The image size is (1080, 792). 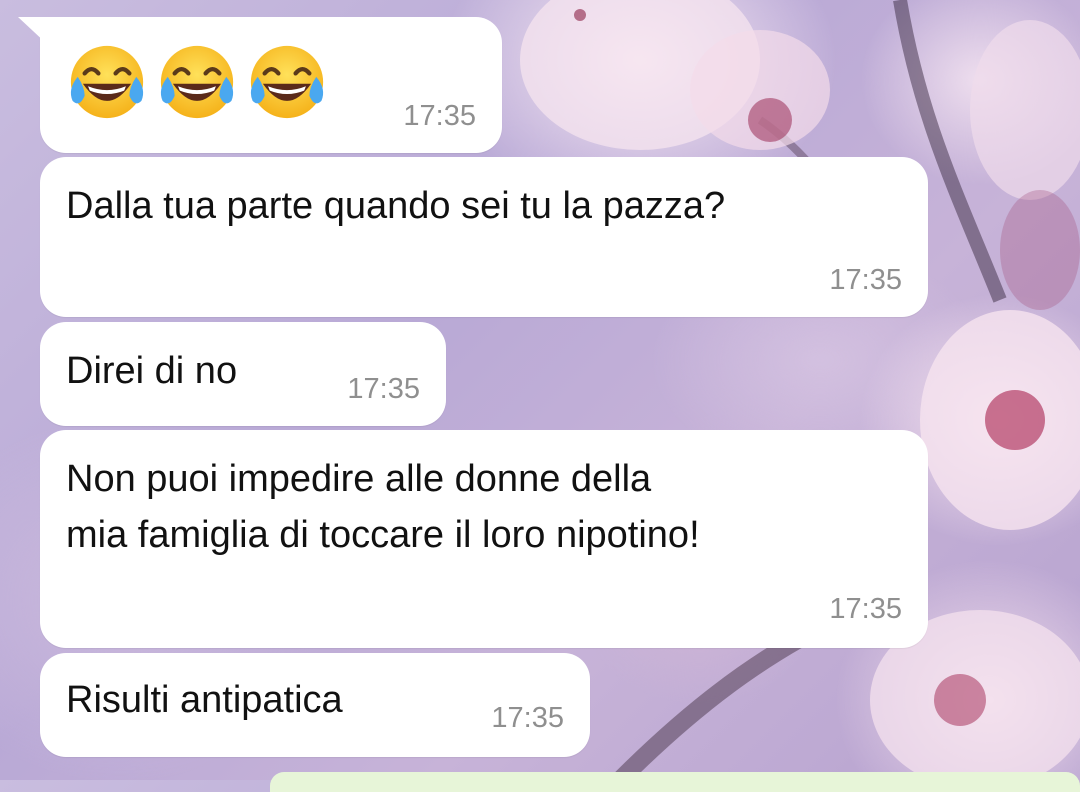 I want to click on message-text-line-1: Non puoi impedire alle donne della, so click(x=359, y=479).